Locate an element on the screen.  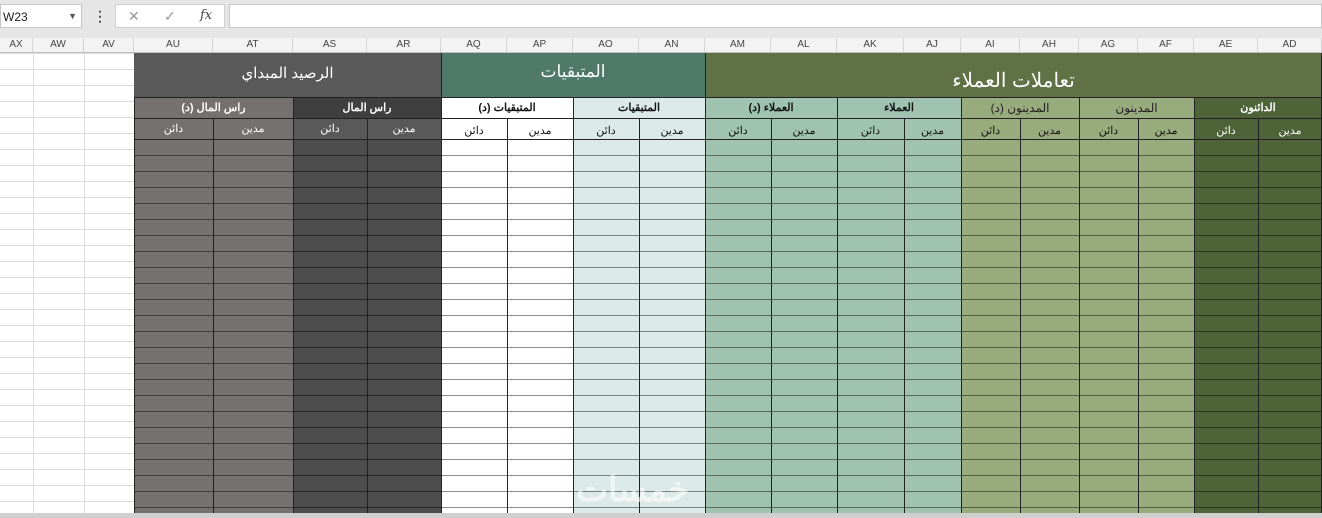
column-header: AK is located at coordinates (870, 45).